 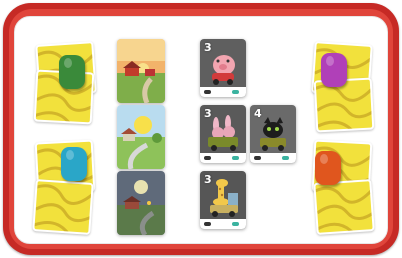 I want to click on player-token-orange, so click(x=328, y=168).